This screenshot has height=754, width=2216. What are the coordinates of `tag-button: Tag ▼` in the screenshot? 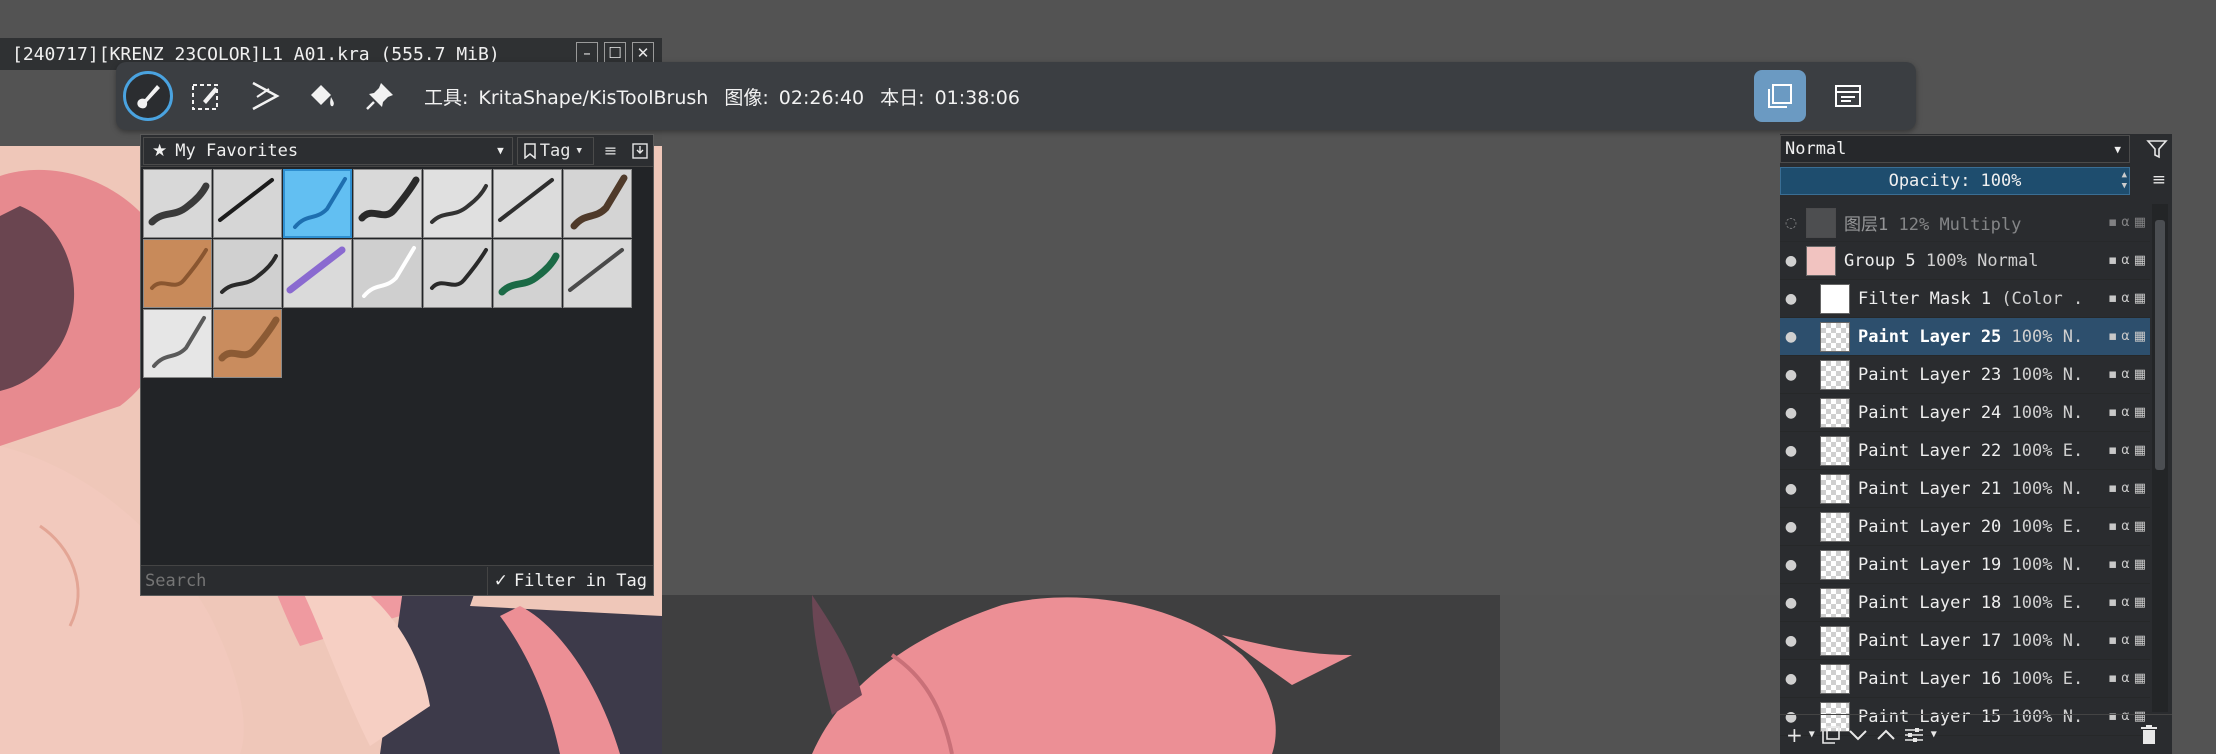 It's located at (555, 150).